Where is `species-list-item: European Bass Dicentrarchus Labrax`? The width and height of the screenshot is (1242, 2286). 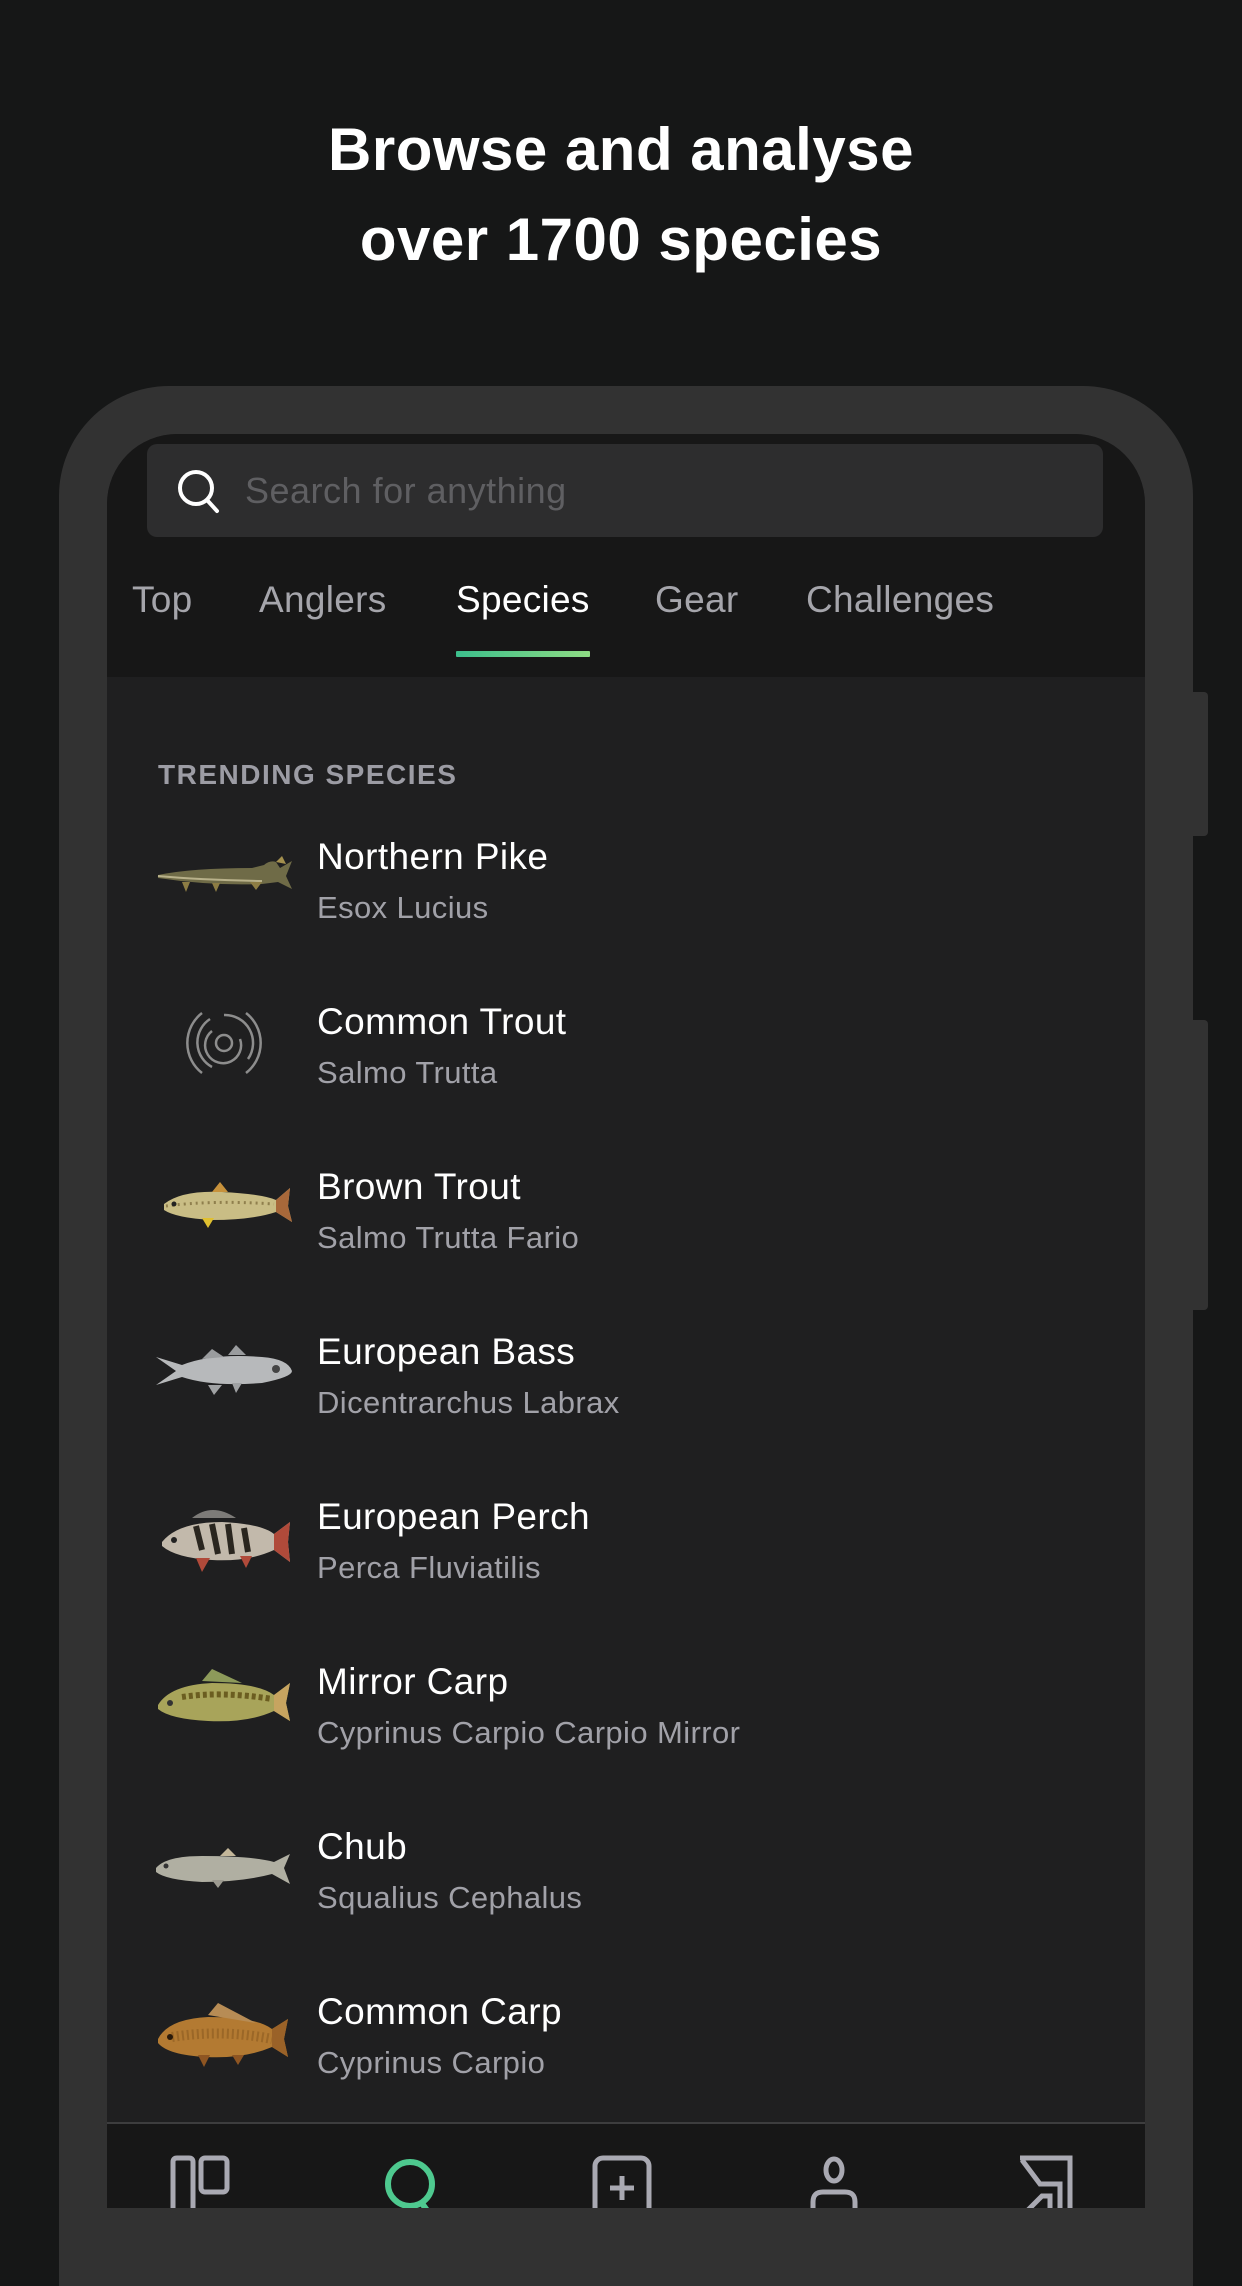
species-list-item: European Bass Dicentrarchus Labrax is located at coordinates (626, 1401).